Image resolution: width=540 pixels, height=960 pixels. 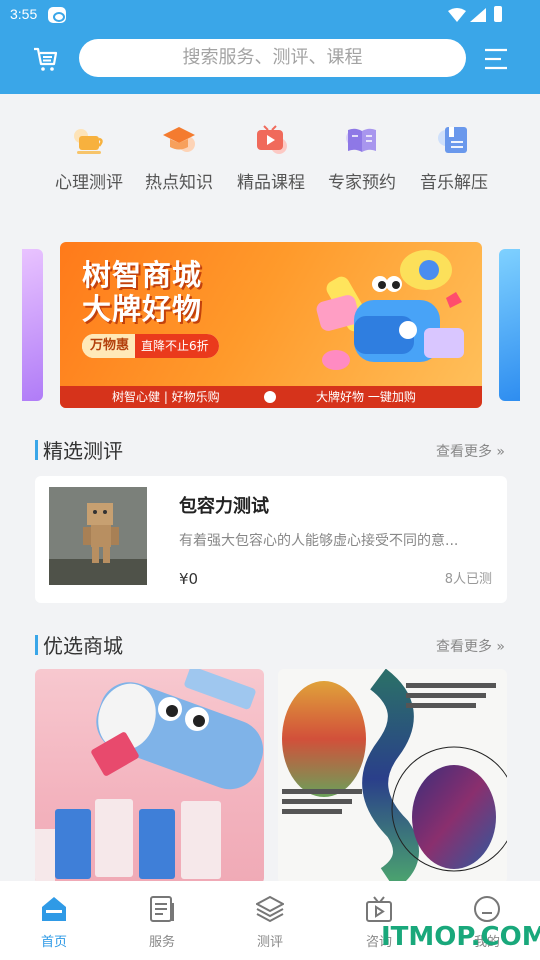 What do you see at coordinates (509, 325) in the screenshot?
I see `banner-next-peek` at bounding box center [509, 325].